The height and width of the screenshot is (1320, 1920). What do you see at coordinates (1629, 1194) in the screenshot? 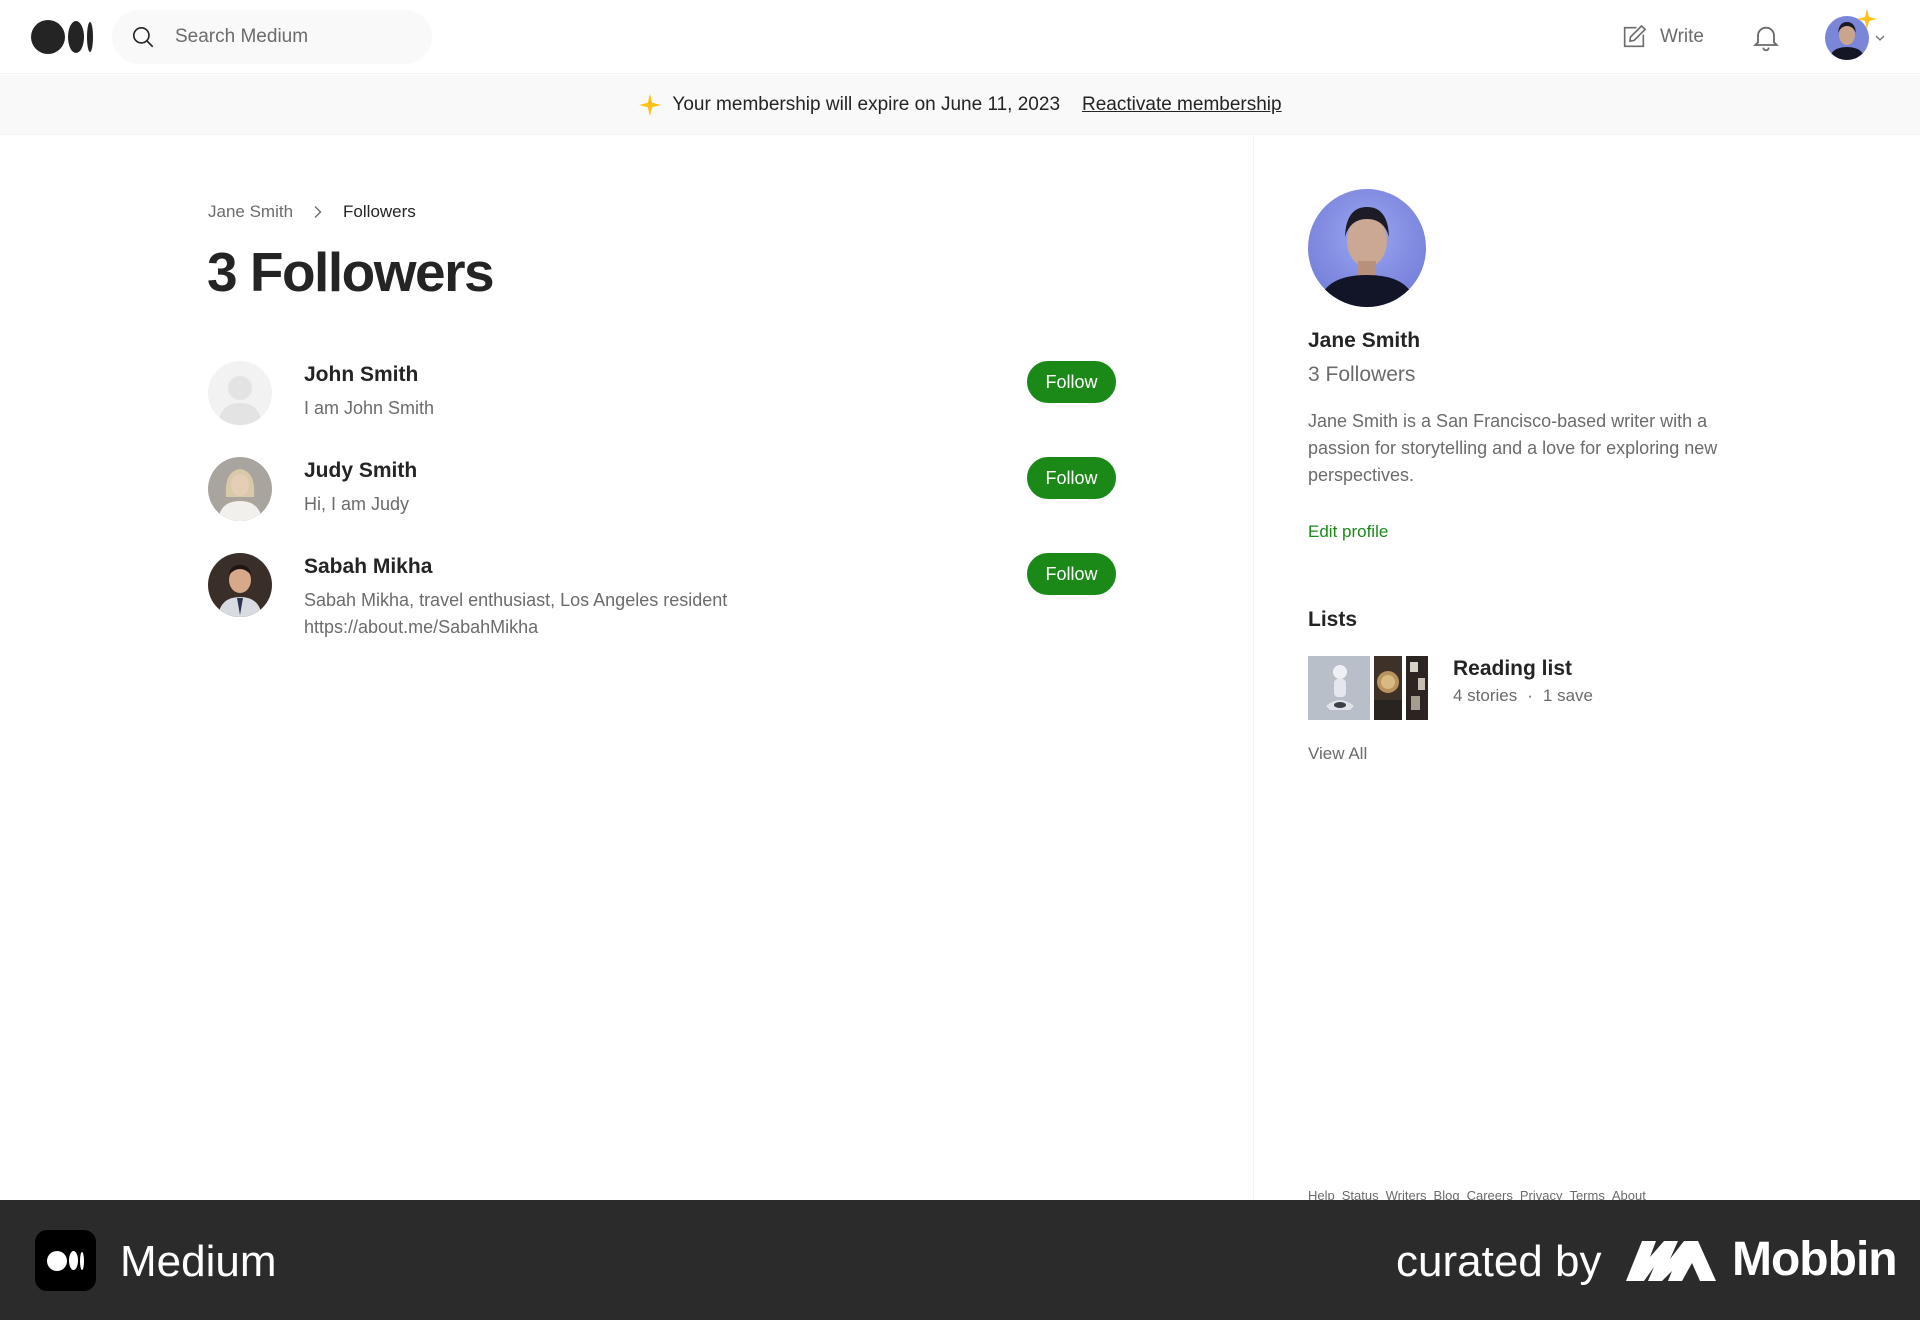
I see `footer-link-about: About` at bounding box center [1629, 1194].